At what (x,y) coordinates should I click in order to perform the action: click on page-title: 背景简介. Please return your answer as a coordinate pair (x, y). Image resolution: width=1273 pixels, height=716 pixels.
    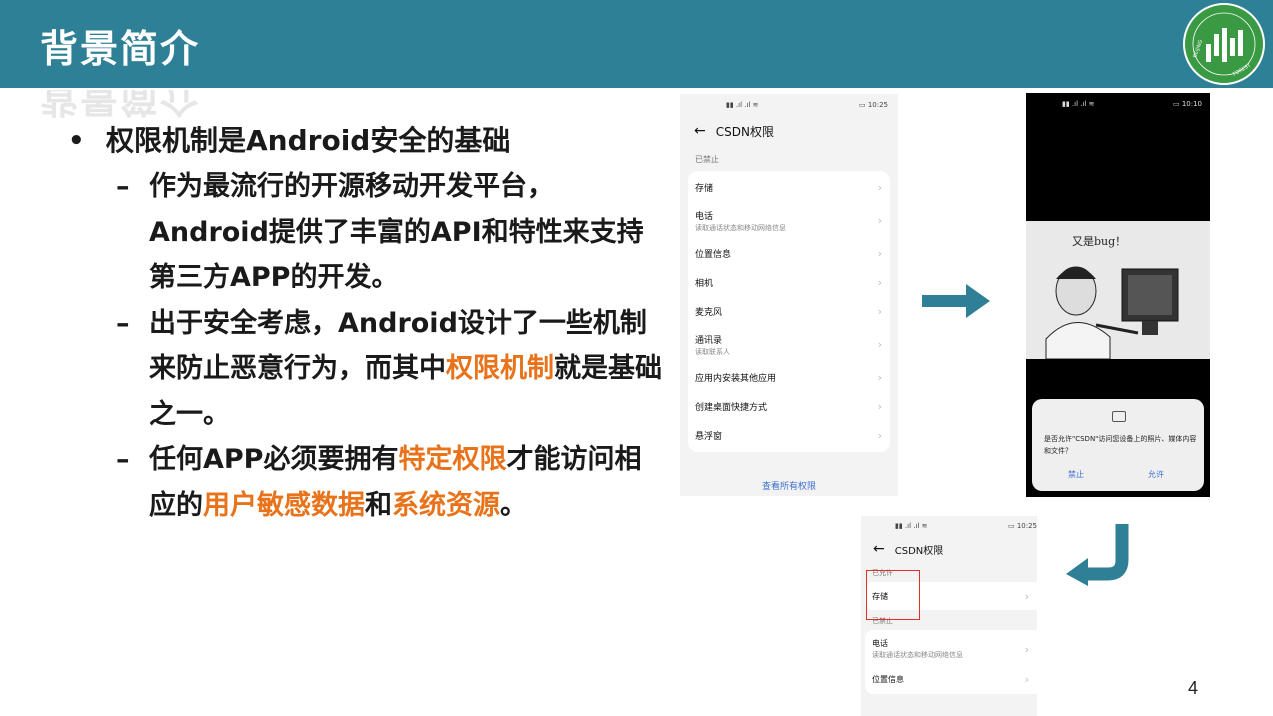
    Looking at the image, I should click on (120, 49).